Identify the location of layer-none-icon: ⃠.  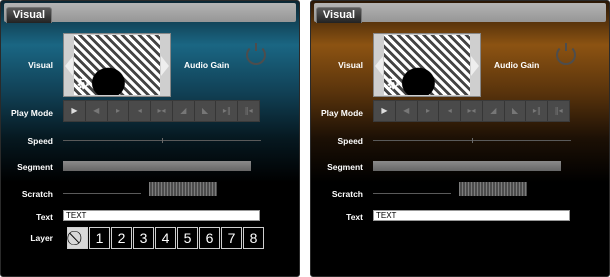
(77, 238).